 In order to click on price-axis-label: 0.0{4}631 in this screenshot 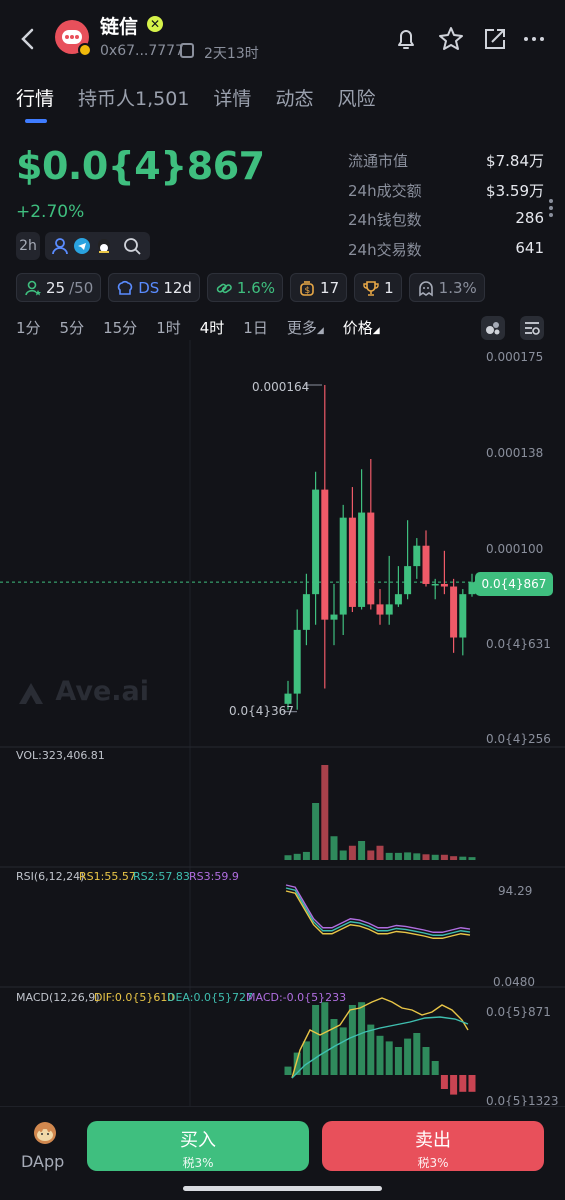, I will do `click(518, 644)`.